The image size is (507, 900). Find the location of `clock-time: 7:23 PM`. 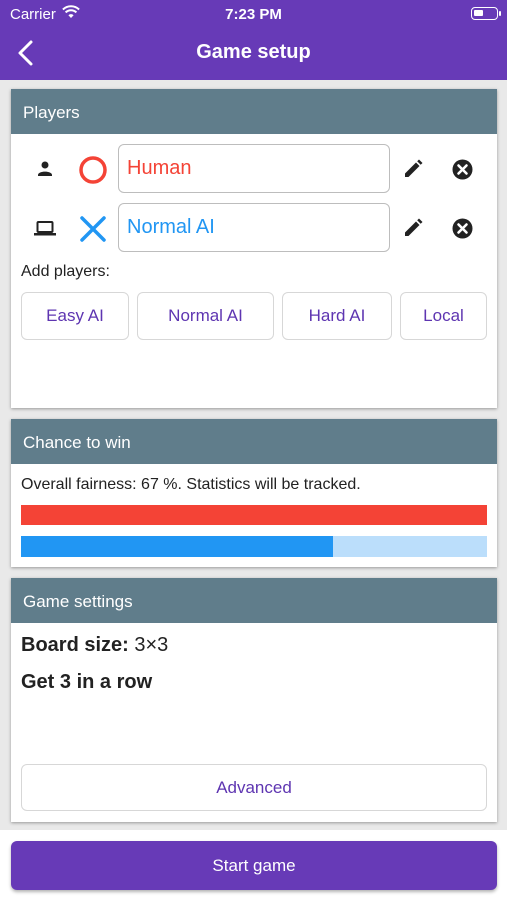

clock-time: 7:23 PM is located at coordinates (253, 14).